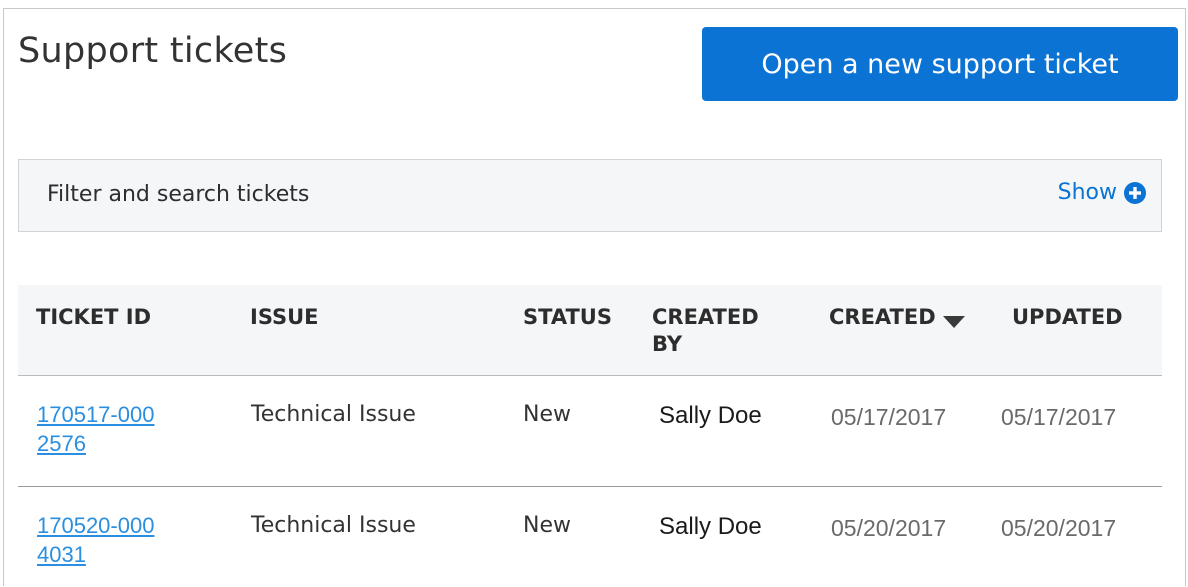  Describe the element at coordinates (1067, 317) in the screenshot. I see `column-header-updated: UPDATED` at that location.